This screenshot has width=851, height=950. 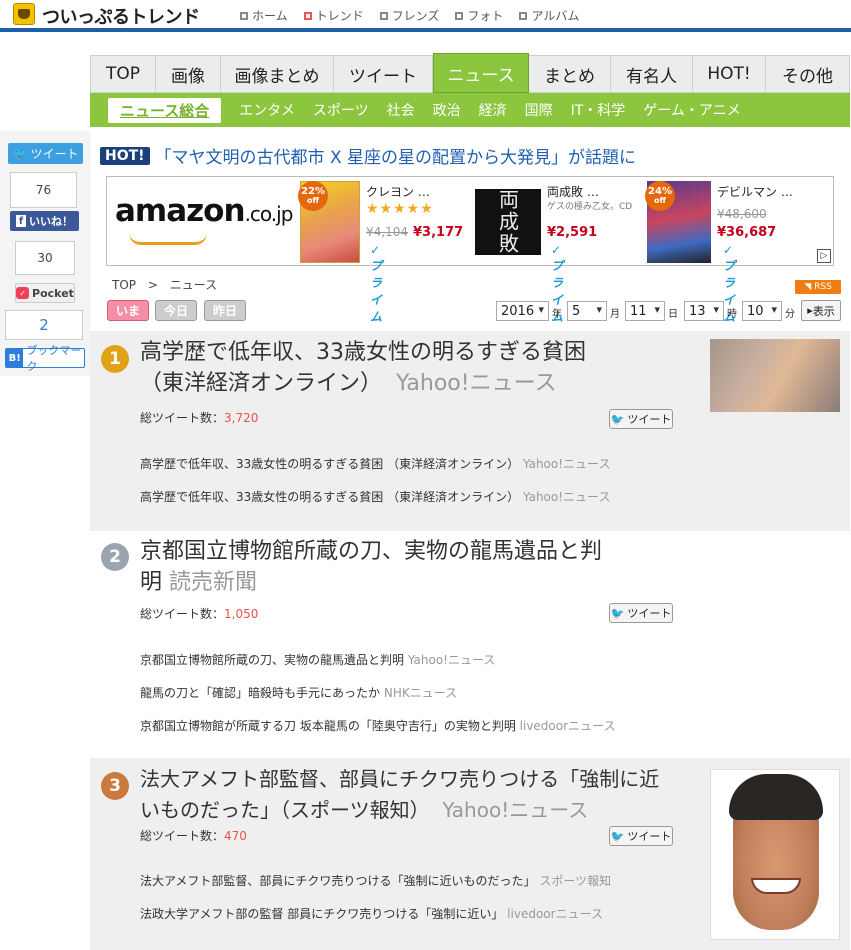 I want to click on article-title-line2: いものだった」（スポーツ報知）, so click(x=285, y=810).